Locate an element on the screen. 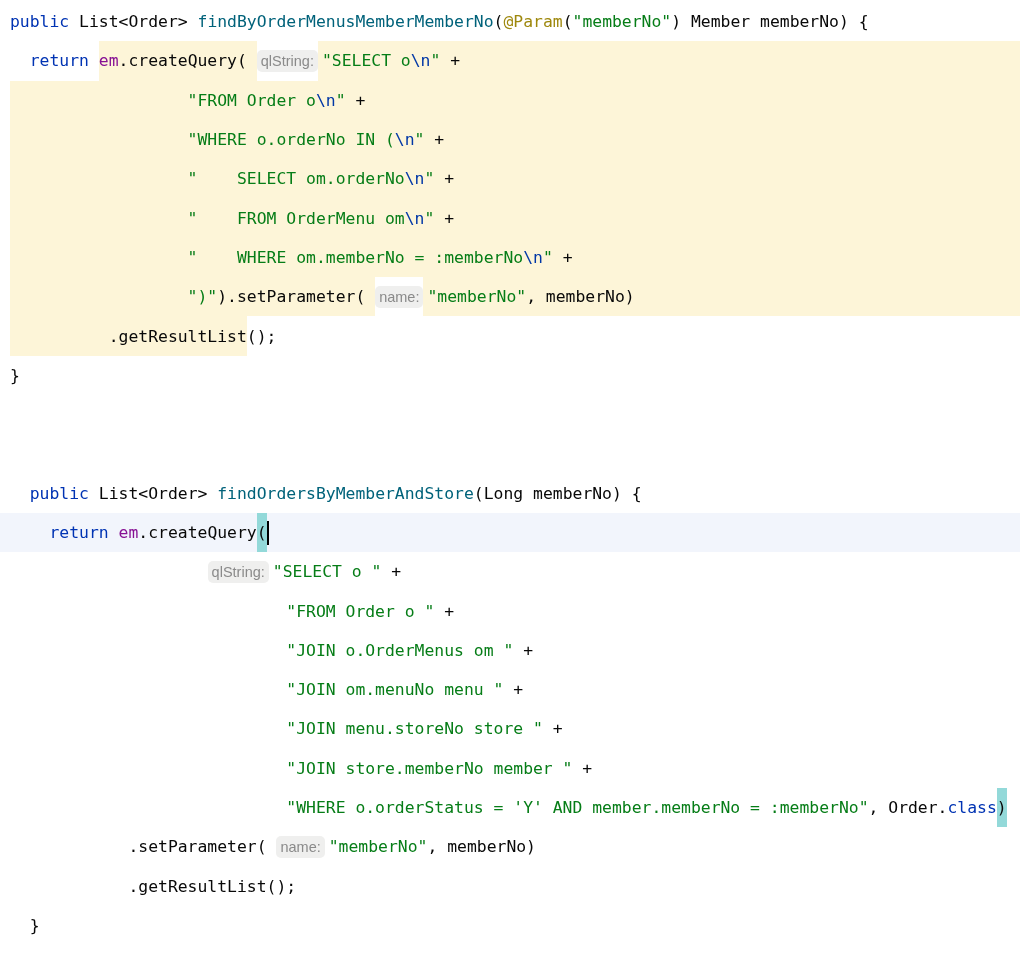 The image size is (1020, 958). code-text: .getResultList(); is located at coordinates (212, 886).